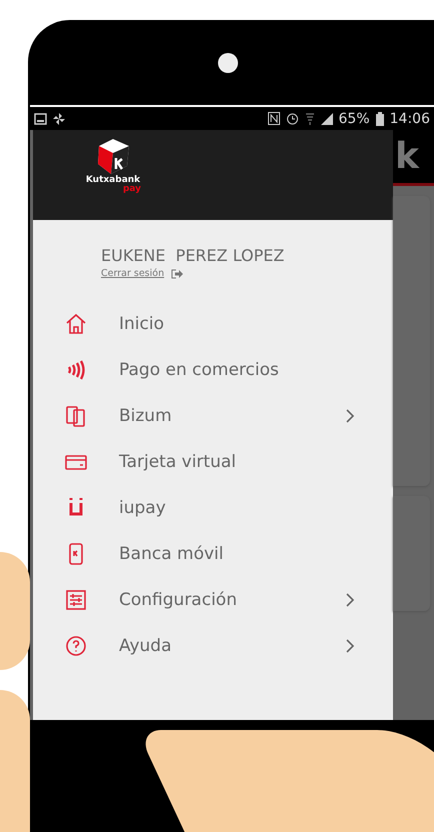  What do you see at coordinates (59, 118) in the screenshot?
I see `pinwheel-icon` at bounding box center [59, 118].